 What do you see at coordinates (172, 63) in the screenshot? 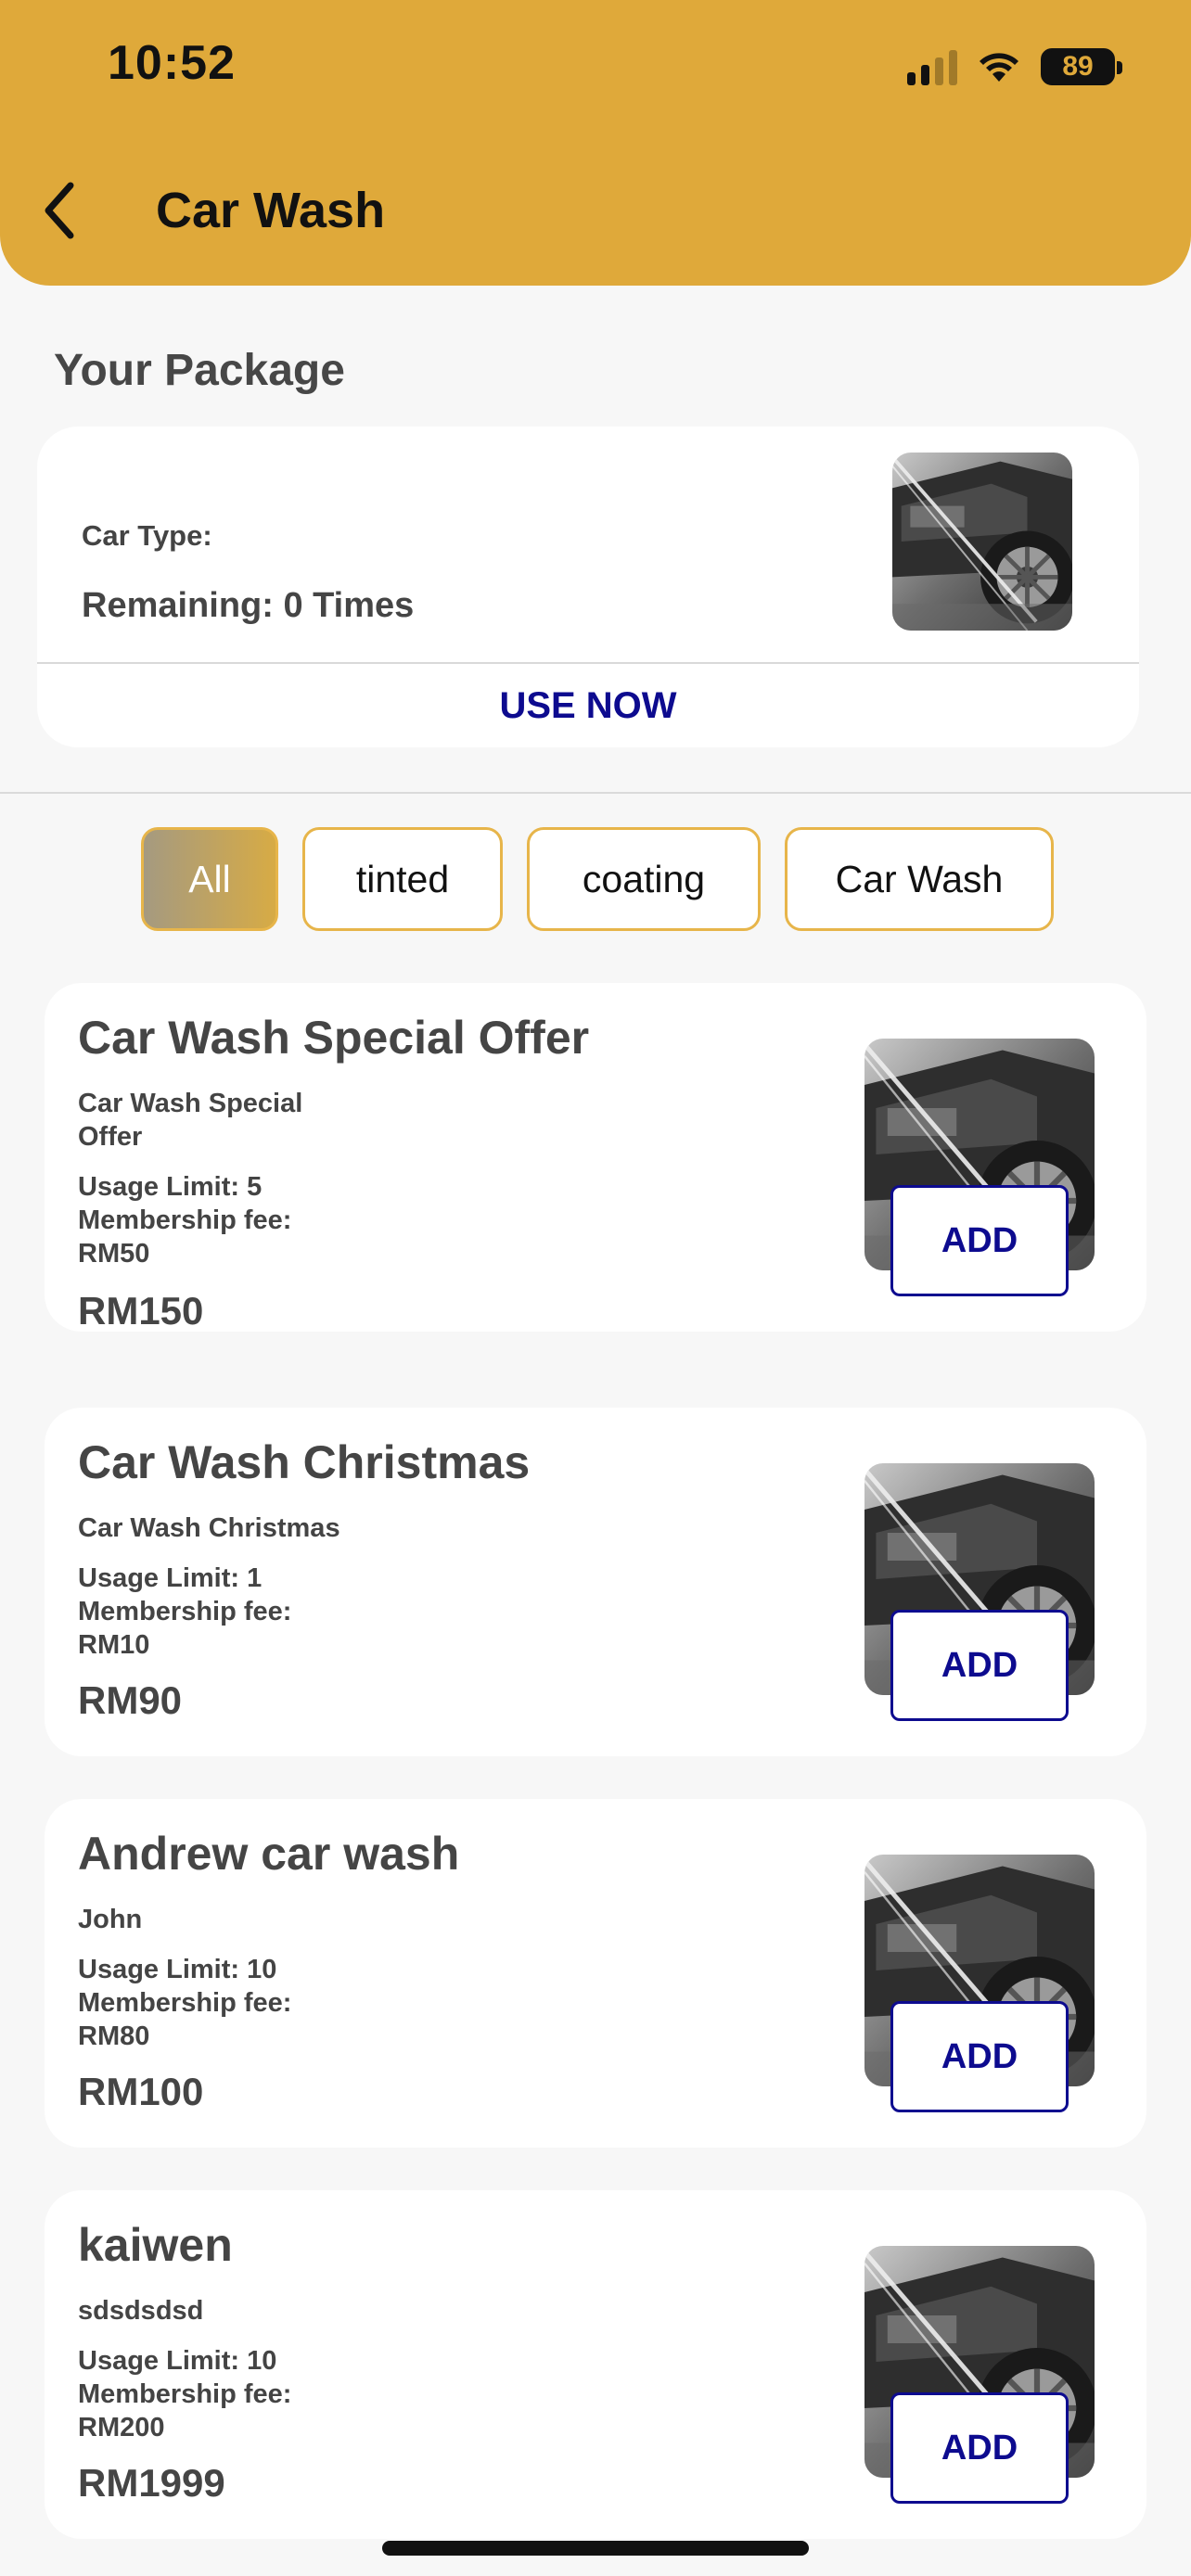
I see `status-time: 10:52` at bounding box center [172, 63].